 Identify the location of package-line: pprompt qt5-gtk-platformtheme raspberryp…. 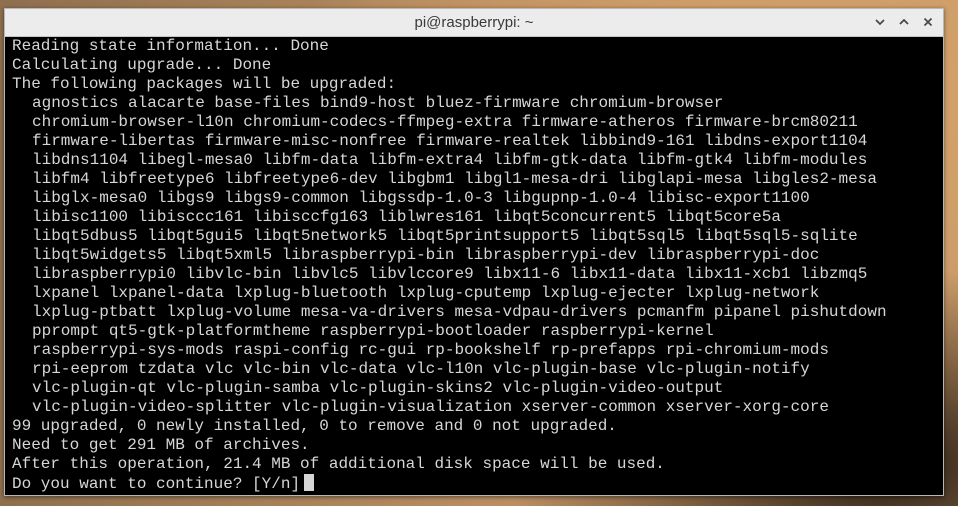
(373, 331).